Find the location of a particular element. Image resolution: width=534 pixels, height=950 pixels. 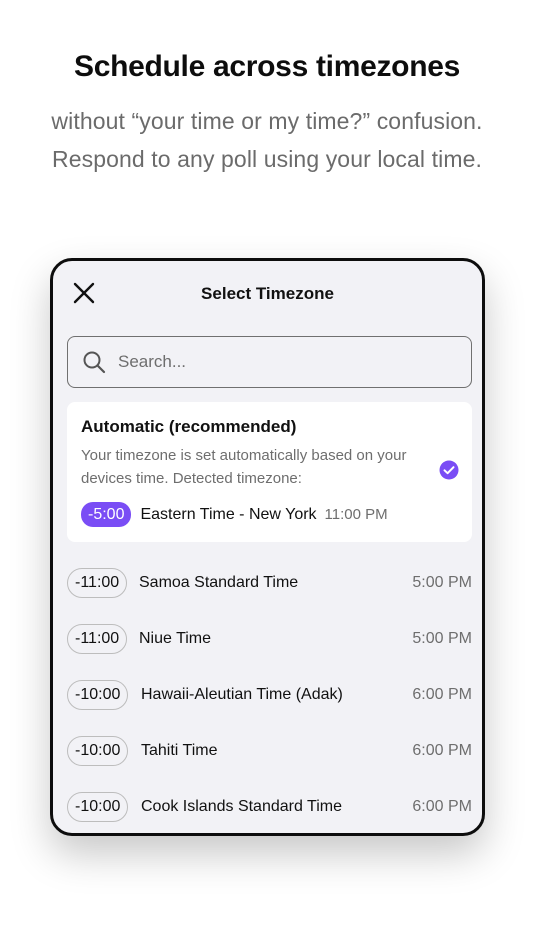

search-box is located at coordinates (269, 362).